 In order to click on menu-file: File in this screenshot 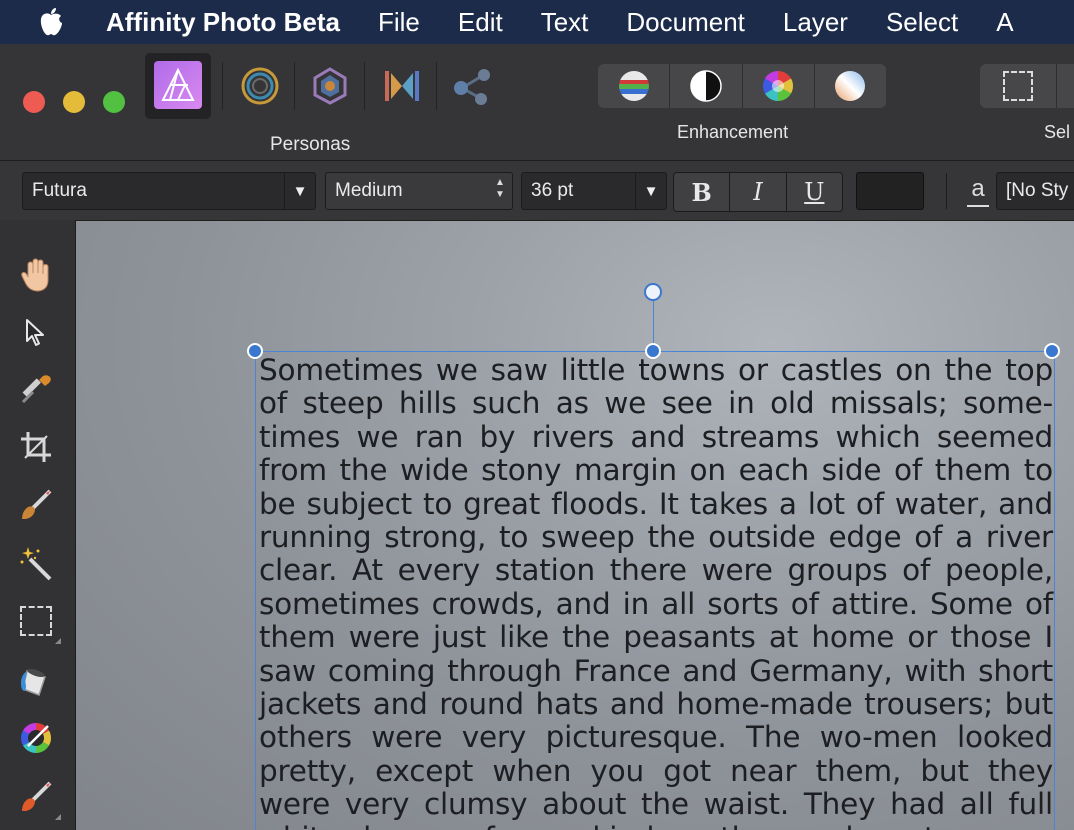, I will do `click(399, 22)`.